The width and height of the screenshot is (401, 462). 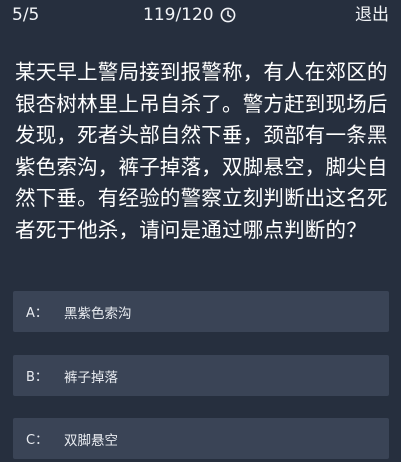 I want to click on countdown-timer: 119/120, so click(x=189, y=15).